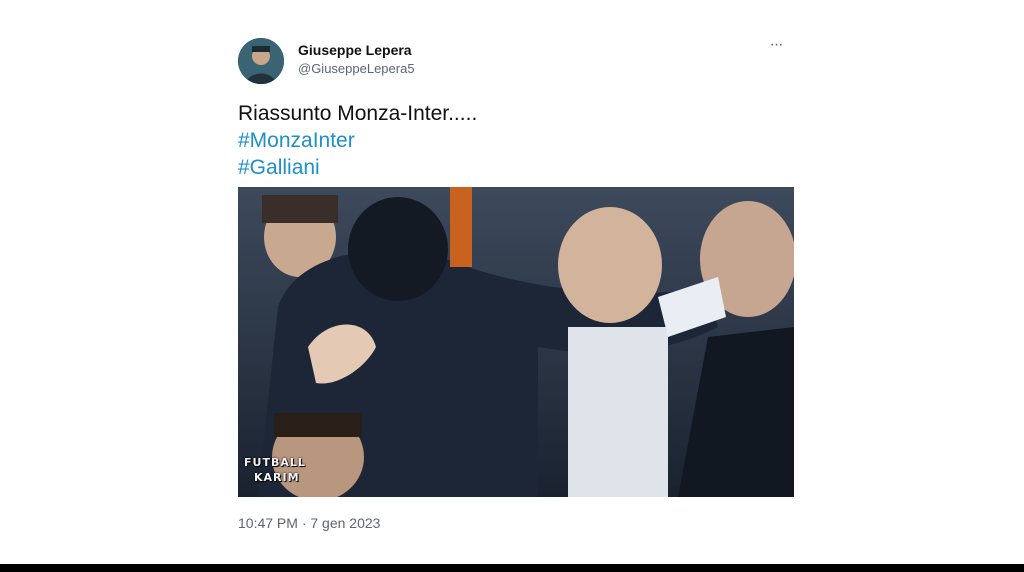 The image size is (1024, 572). I want to click on avatar-image, so click(261, 61).